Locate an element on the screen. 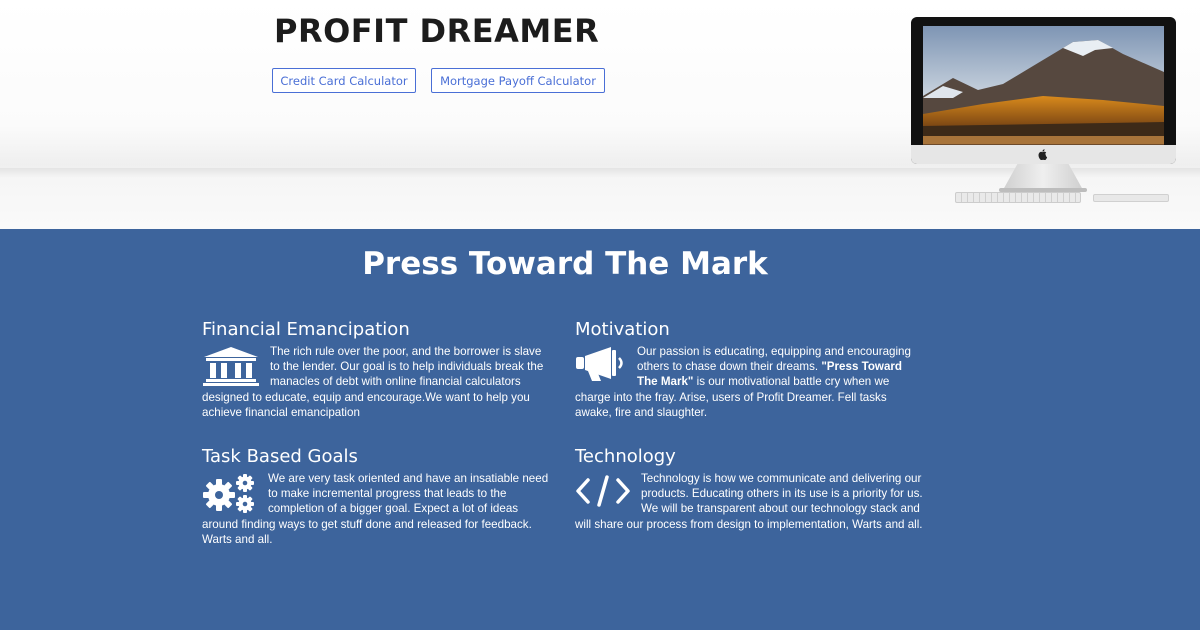  monitor-stand is located at coordinates (1043, 177).